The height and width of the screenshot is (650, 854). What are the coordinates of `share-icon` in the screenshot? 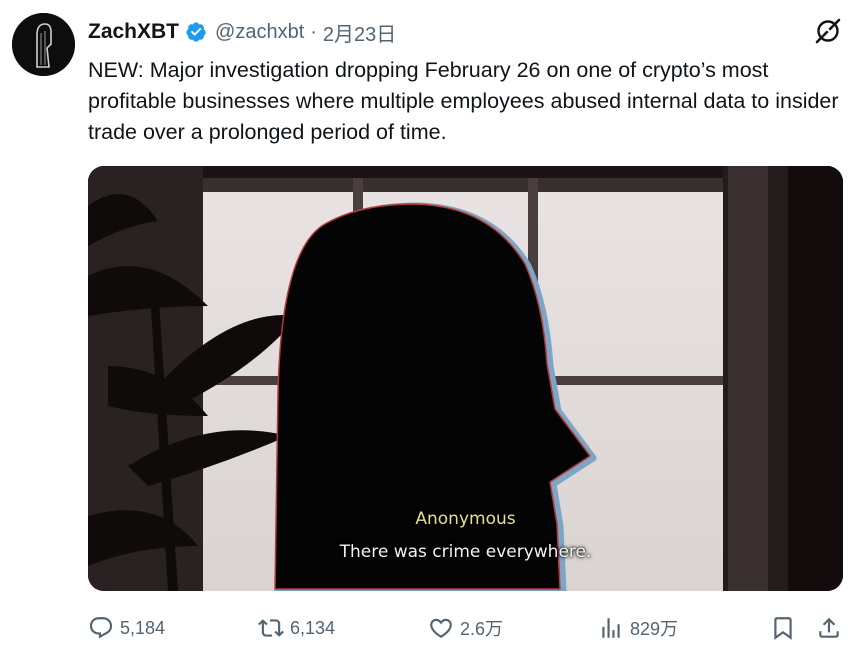 It's located at (829, 627).